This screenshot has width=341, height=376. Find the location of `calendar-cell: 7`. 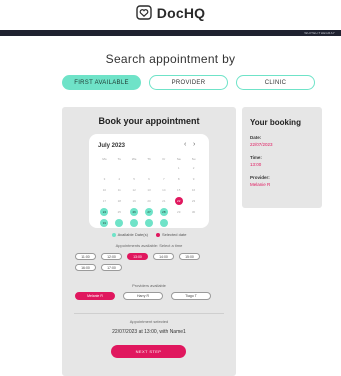

calendar-cell: 7 is located at coordinates (163, 179).